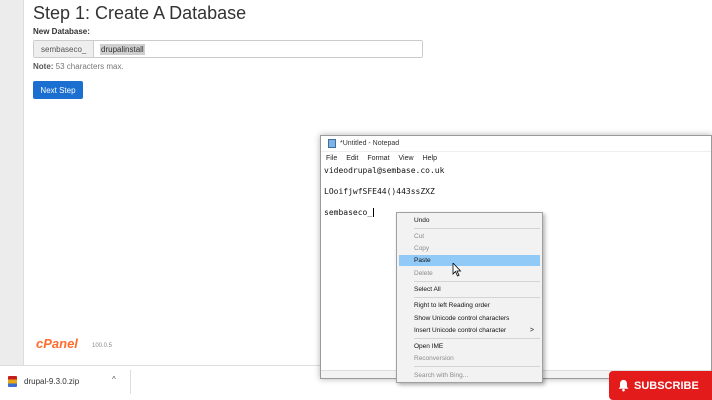  I want to click on text-line: videodrupal@sembase.co.uk, so click(384, 170).